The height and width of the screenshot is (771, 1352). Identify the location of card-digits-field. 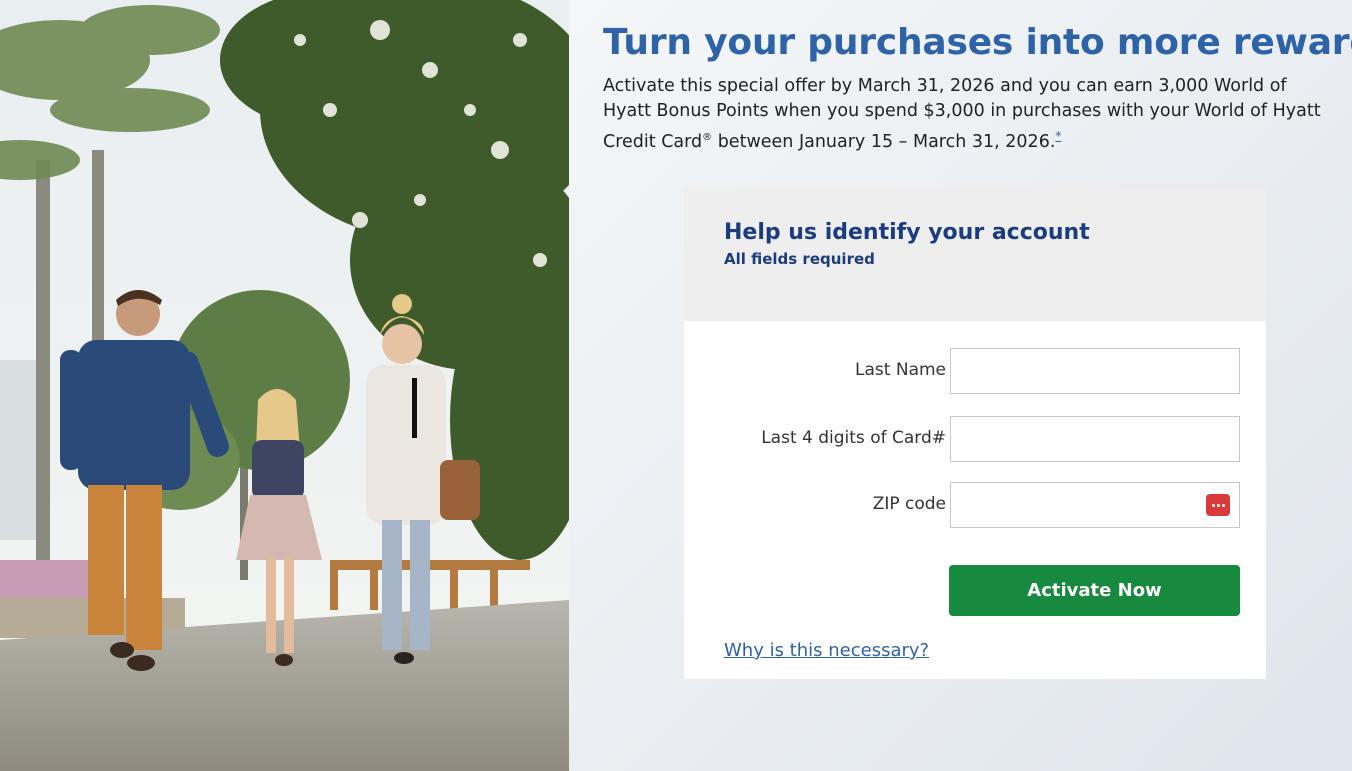
(1095, 439).